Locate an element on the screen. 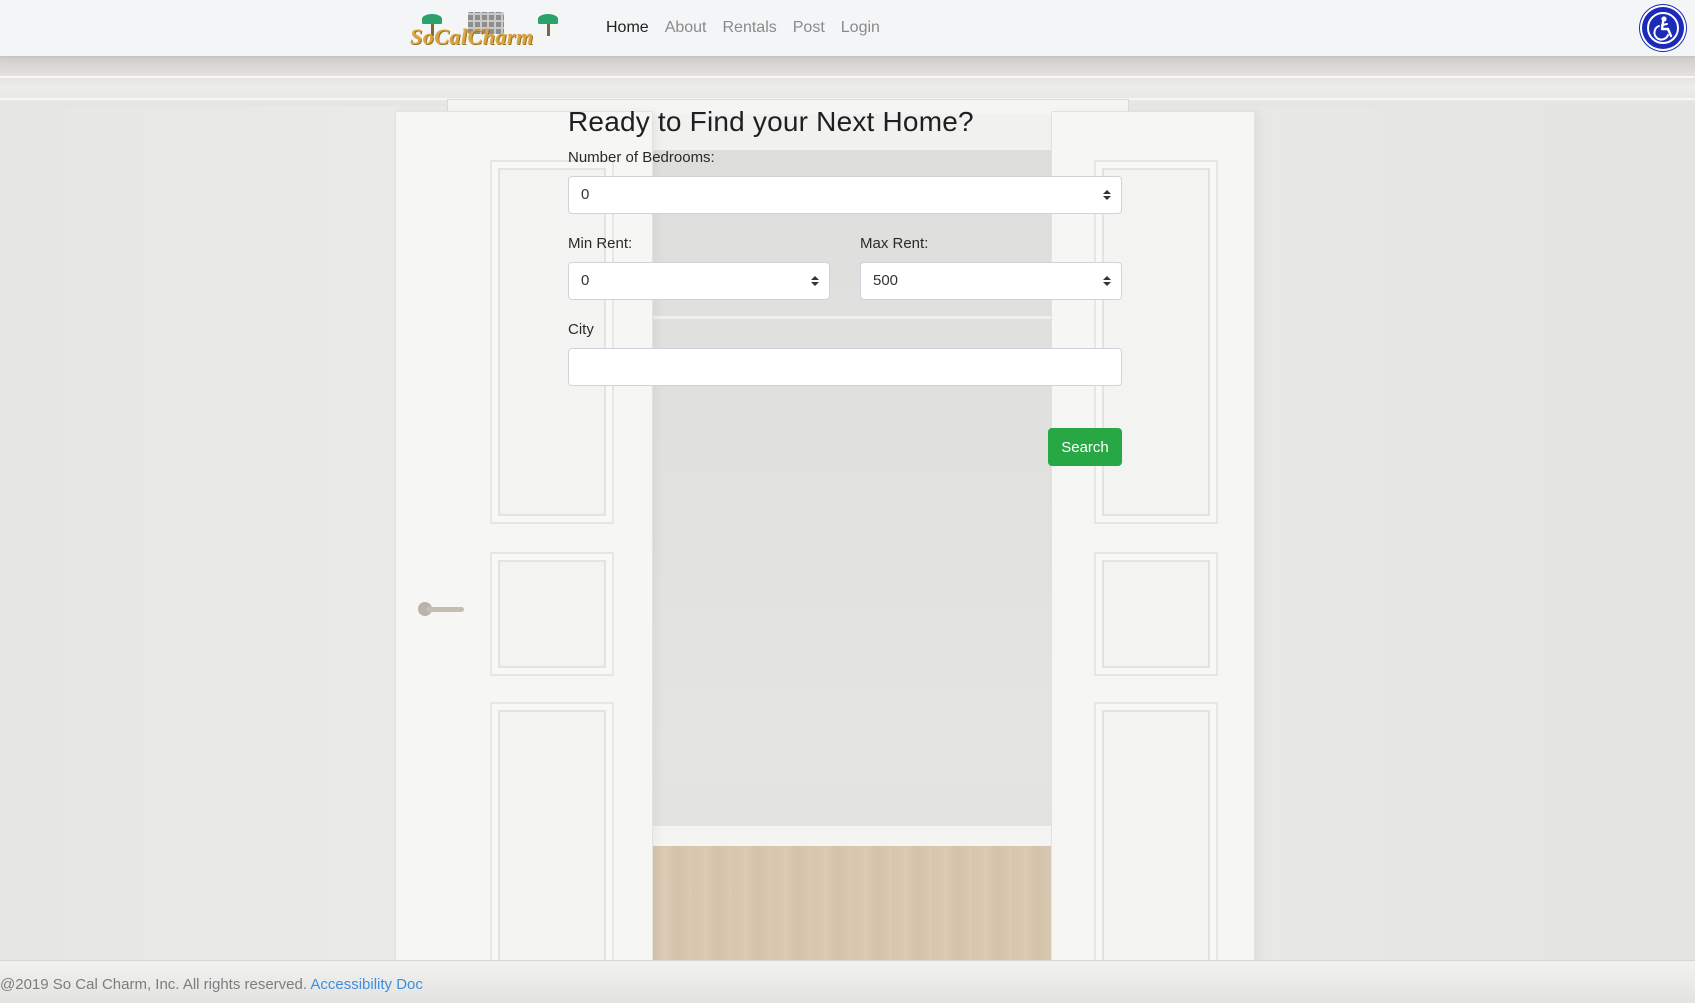  min-rent-select: 0 is located at coordinates (699, 281).